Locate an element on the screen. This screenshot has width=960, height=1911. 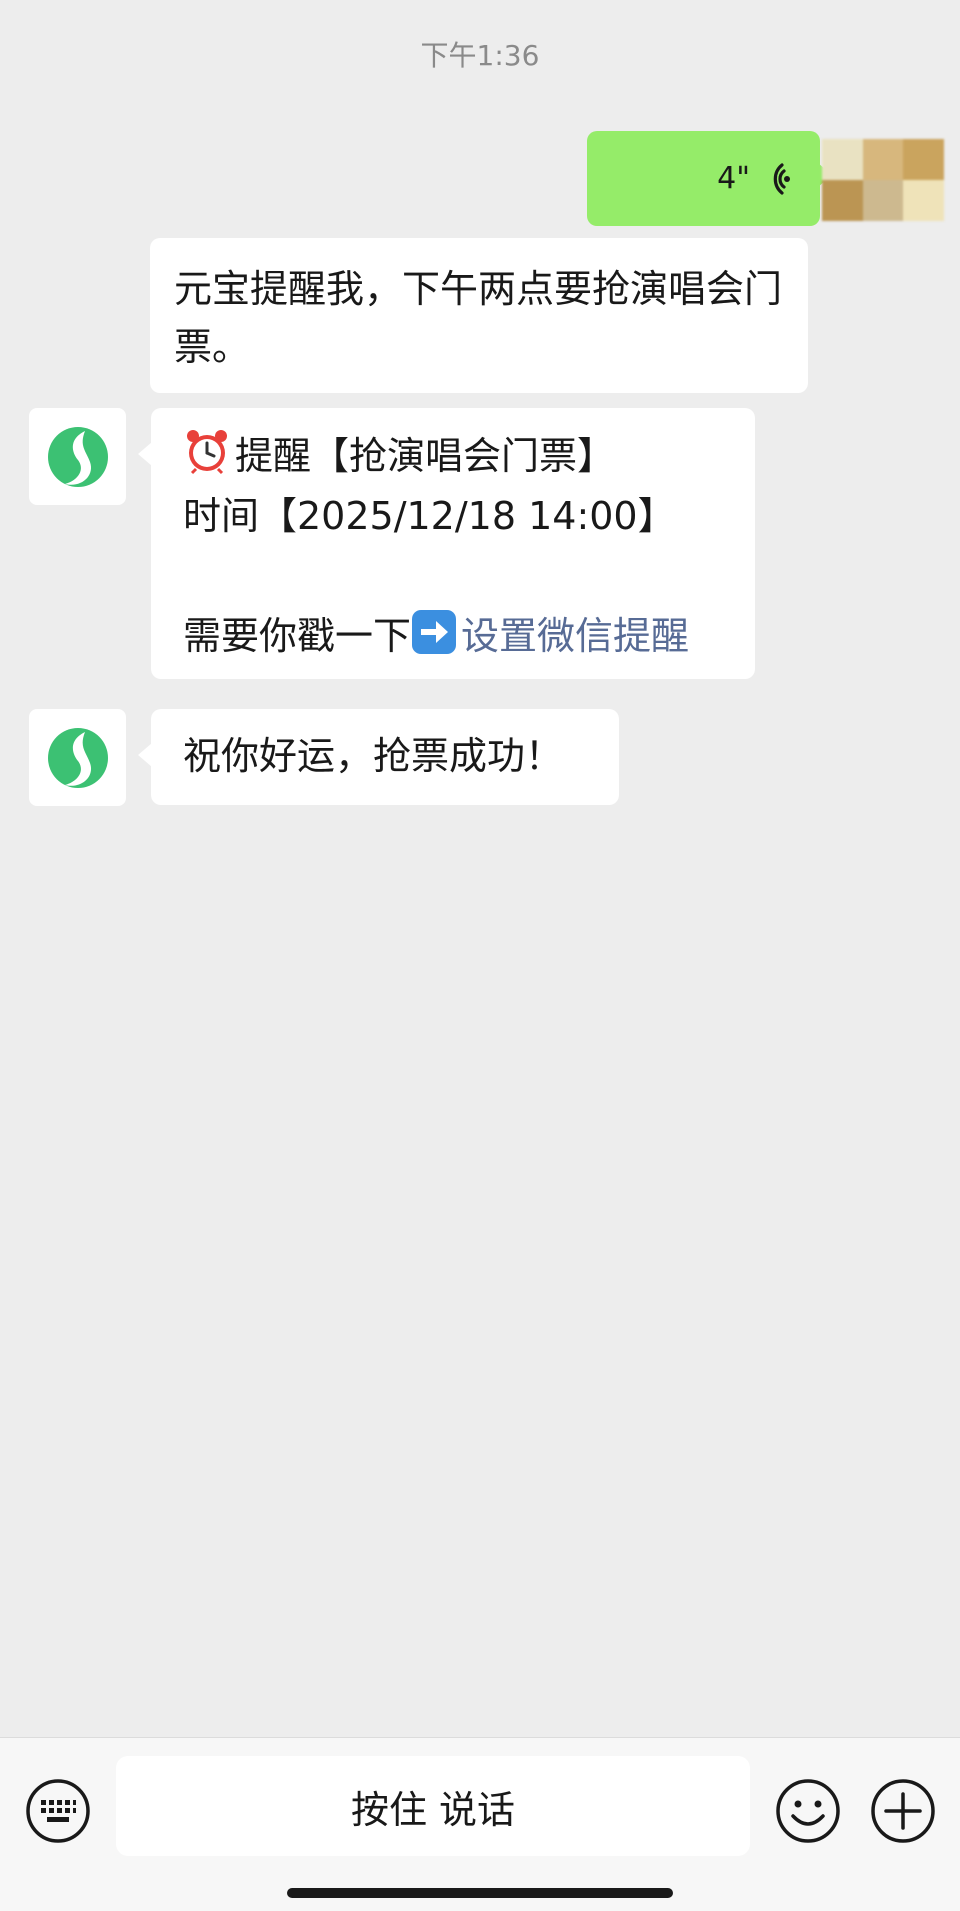
voice-transcript-bubble: 元宝提醒我，下午两点要抢演唱会门票。 is located at coordinates (479, 315).